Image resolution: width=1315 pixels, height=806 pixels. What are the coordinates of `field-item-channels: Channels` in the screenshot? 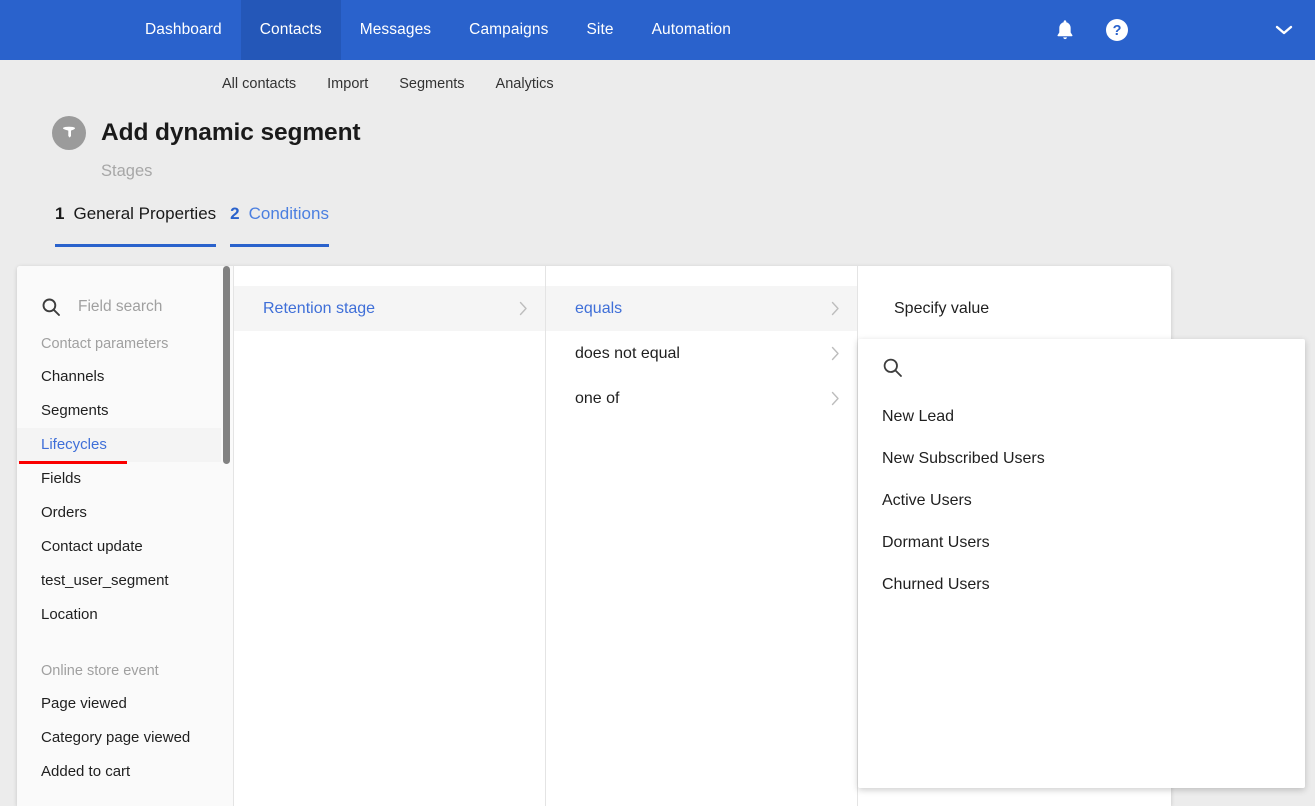 It's located at (125, 377).